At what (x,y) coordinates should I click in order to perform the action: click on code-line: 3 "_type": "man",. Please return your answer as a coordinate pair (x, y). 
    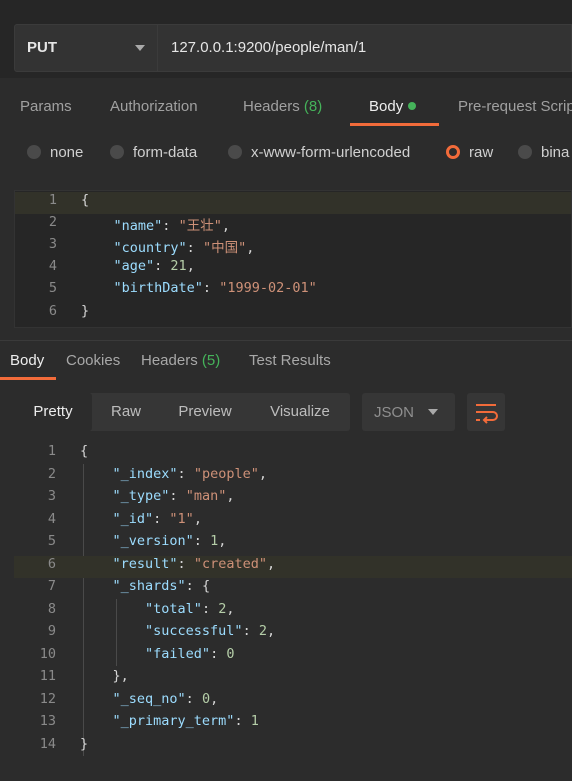
    Looking at the image, I should click on (293, 499).